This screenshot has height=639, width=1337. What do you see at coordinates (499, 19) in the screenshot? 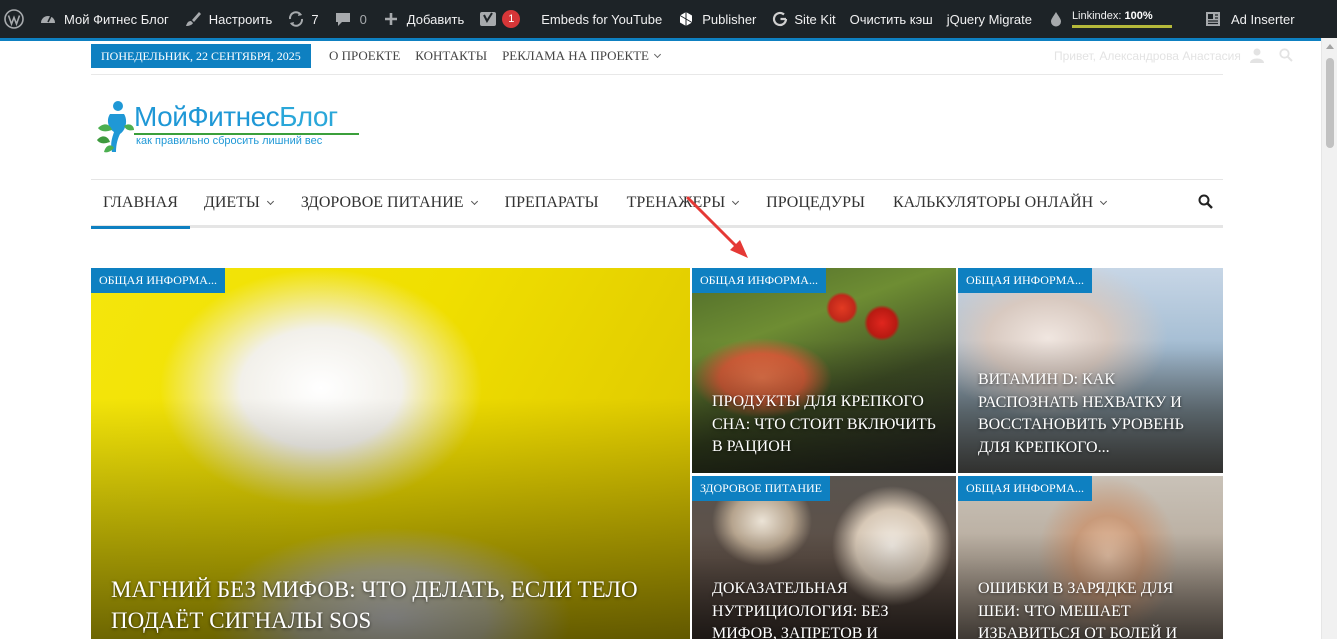
I see `yoast-menu: 1` at bounding box center [499, 19].